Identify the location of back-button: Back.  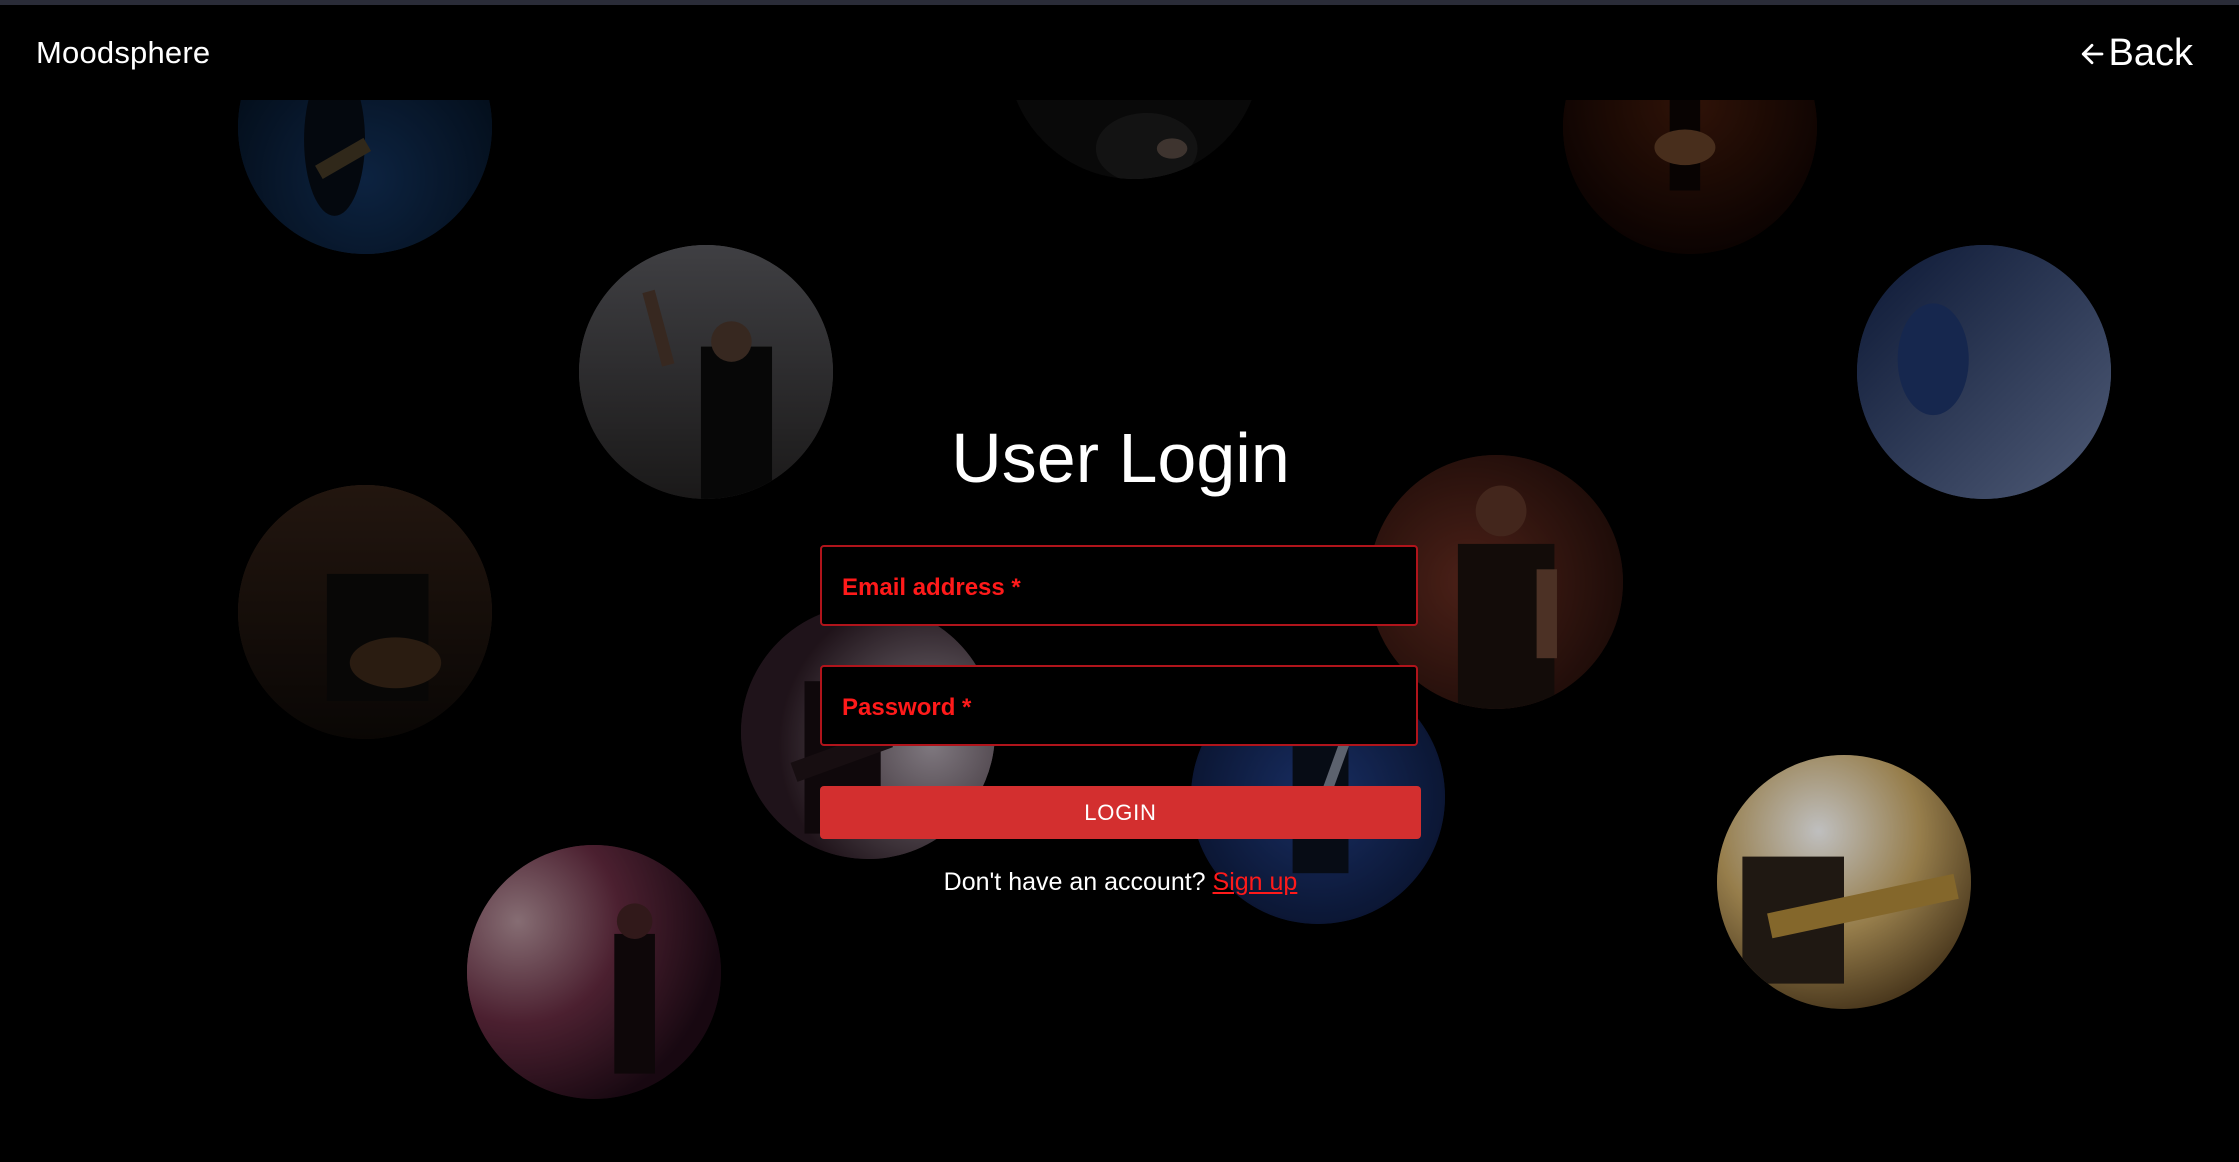
(2135, 53).